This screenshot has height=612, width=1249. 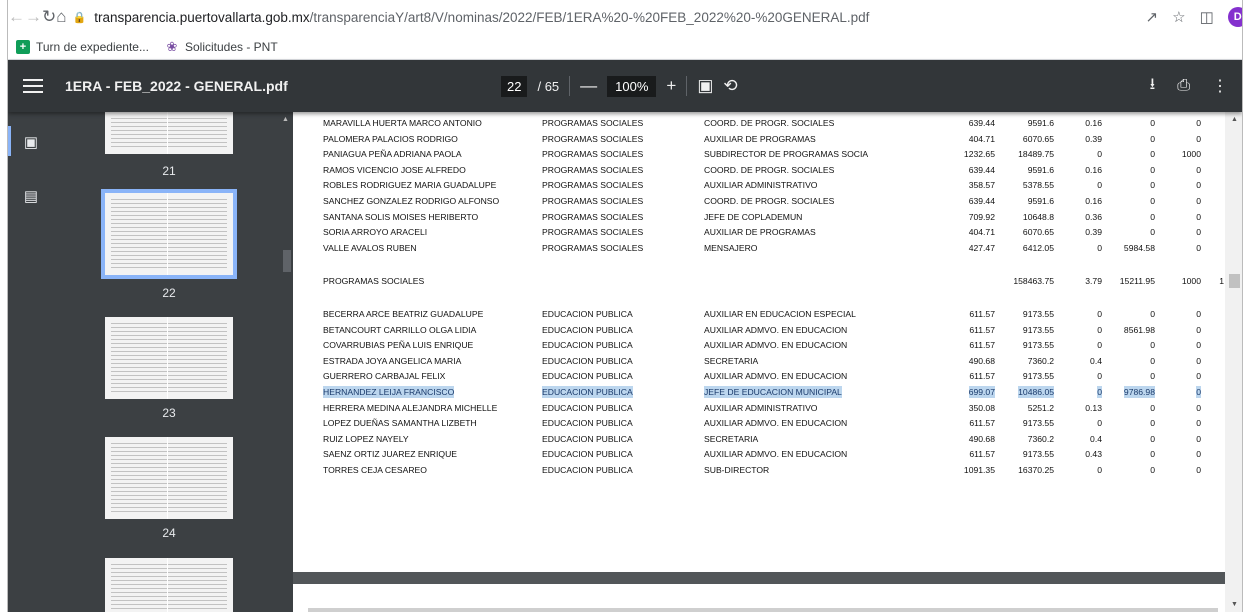 What do you see at coordinates (1152, 17) in the screenshot?
I see `share-icon: ↗` at bounding box center [1152, 17].